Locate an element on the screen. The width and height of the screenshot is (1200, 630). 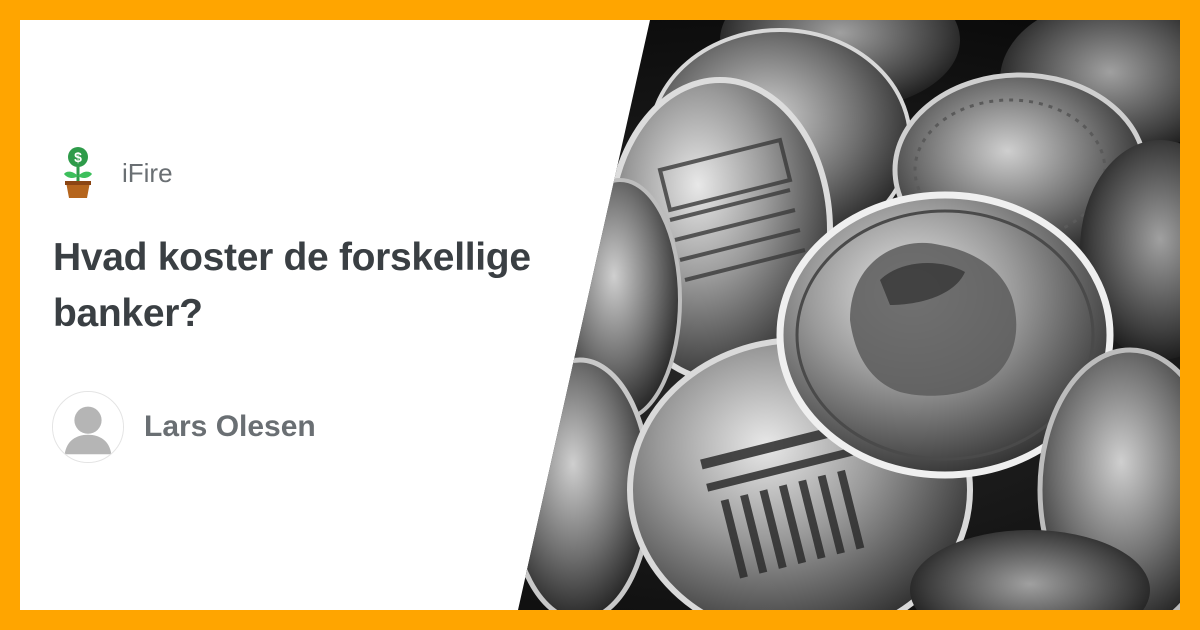
user-avatar-icon is located at coordinates (88, 427).